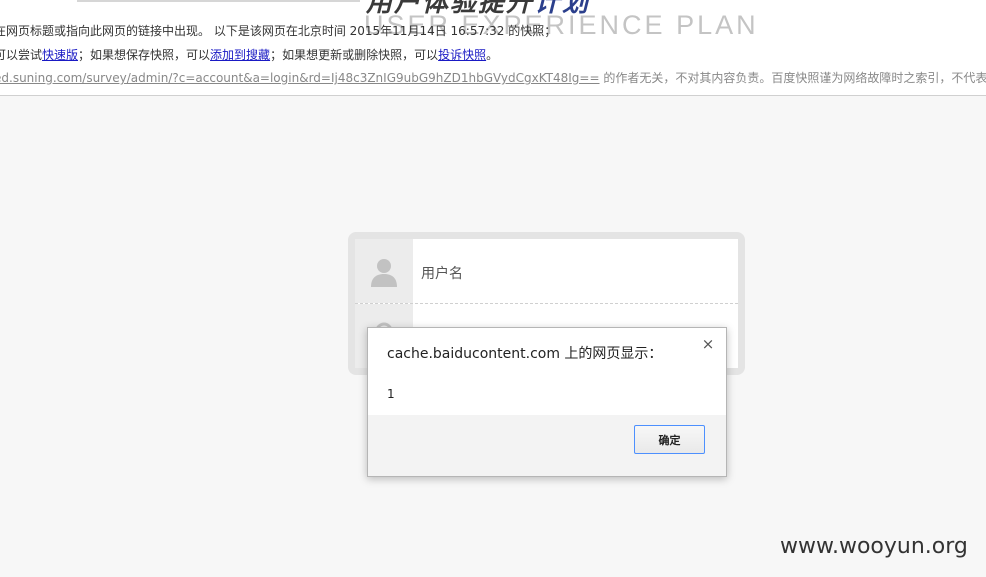  What do you see at coordinates (547, 445) in the screenshot?
I see `alert-footer: 确定` at bounding box center [547, 445].